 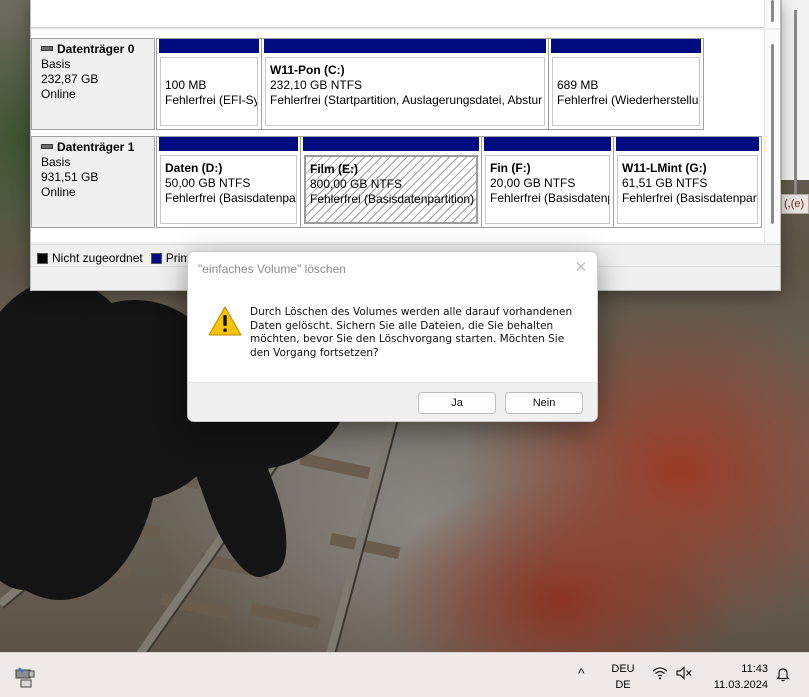 What do you see at coordinates (578, 85) in the screenshot?
I see `partition-size: 689 MB` at bounding box center [578, 85].